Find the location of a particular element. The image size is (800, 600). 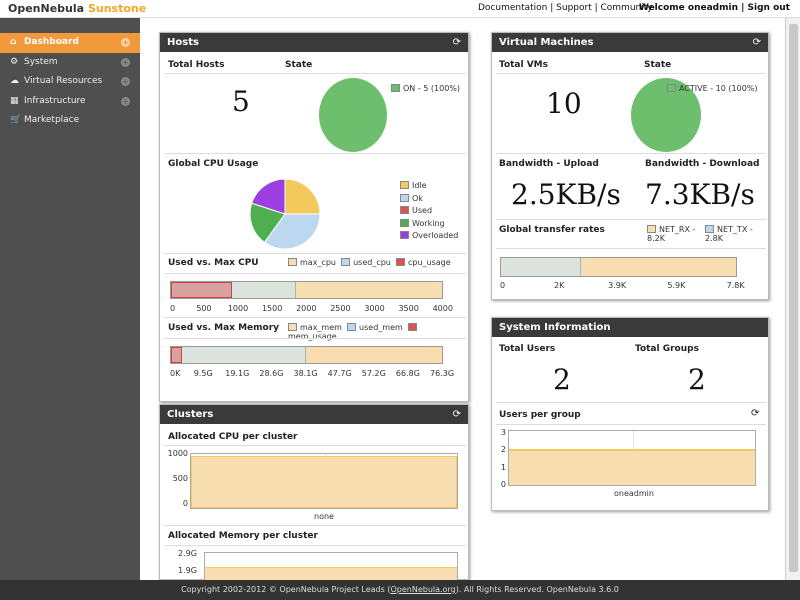

bar-mem-usage is located at coordinates (176, 355).